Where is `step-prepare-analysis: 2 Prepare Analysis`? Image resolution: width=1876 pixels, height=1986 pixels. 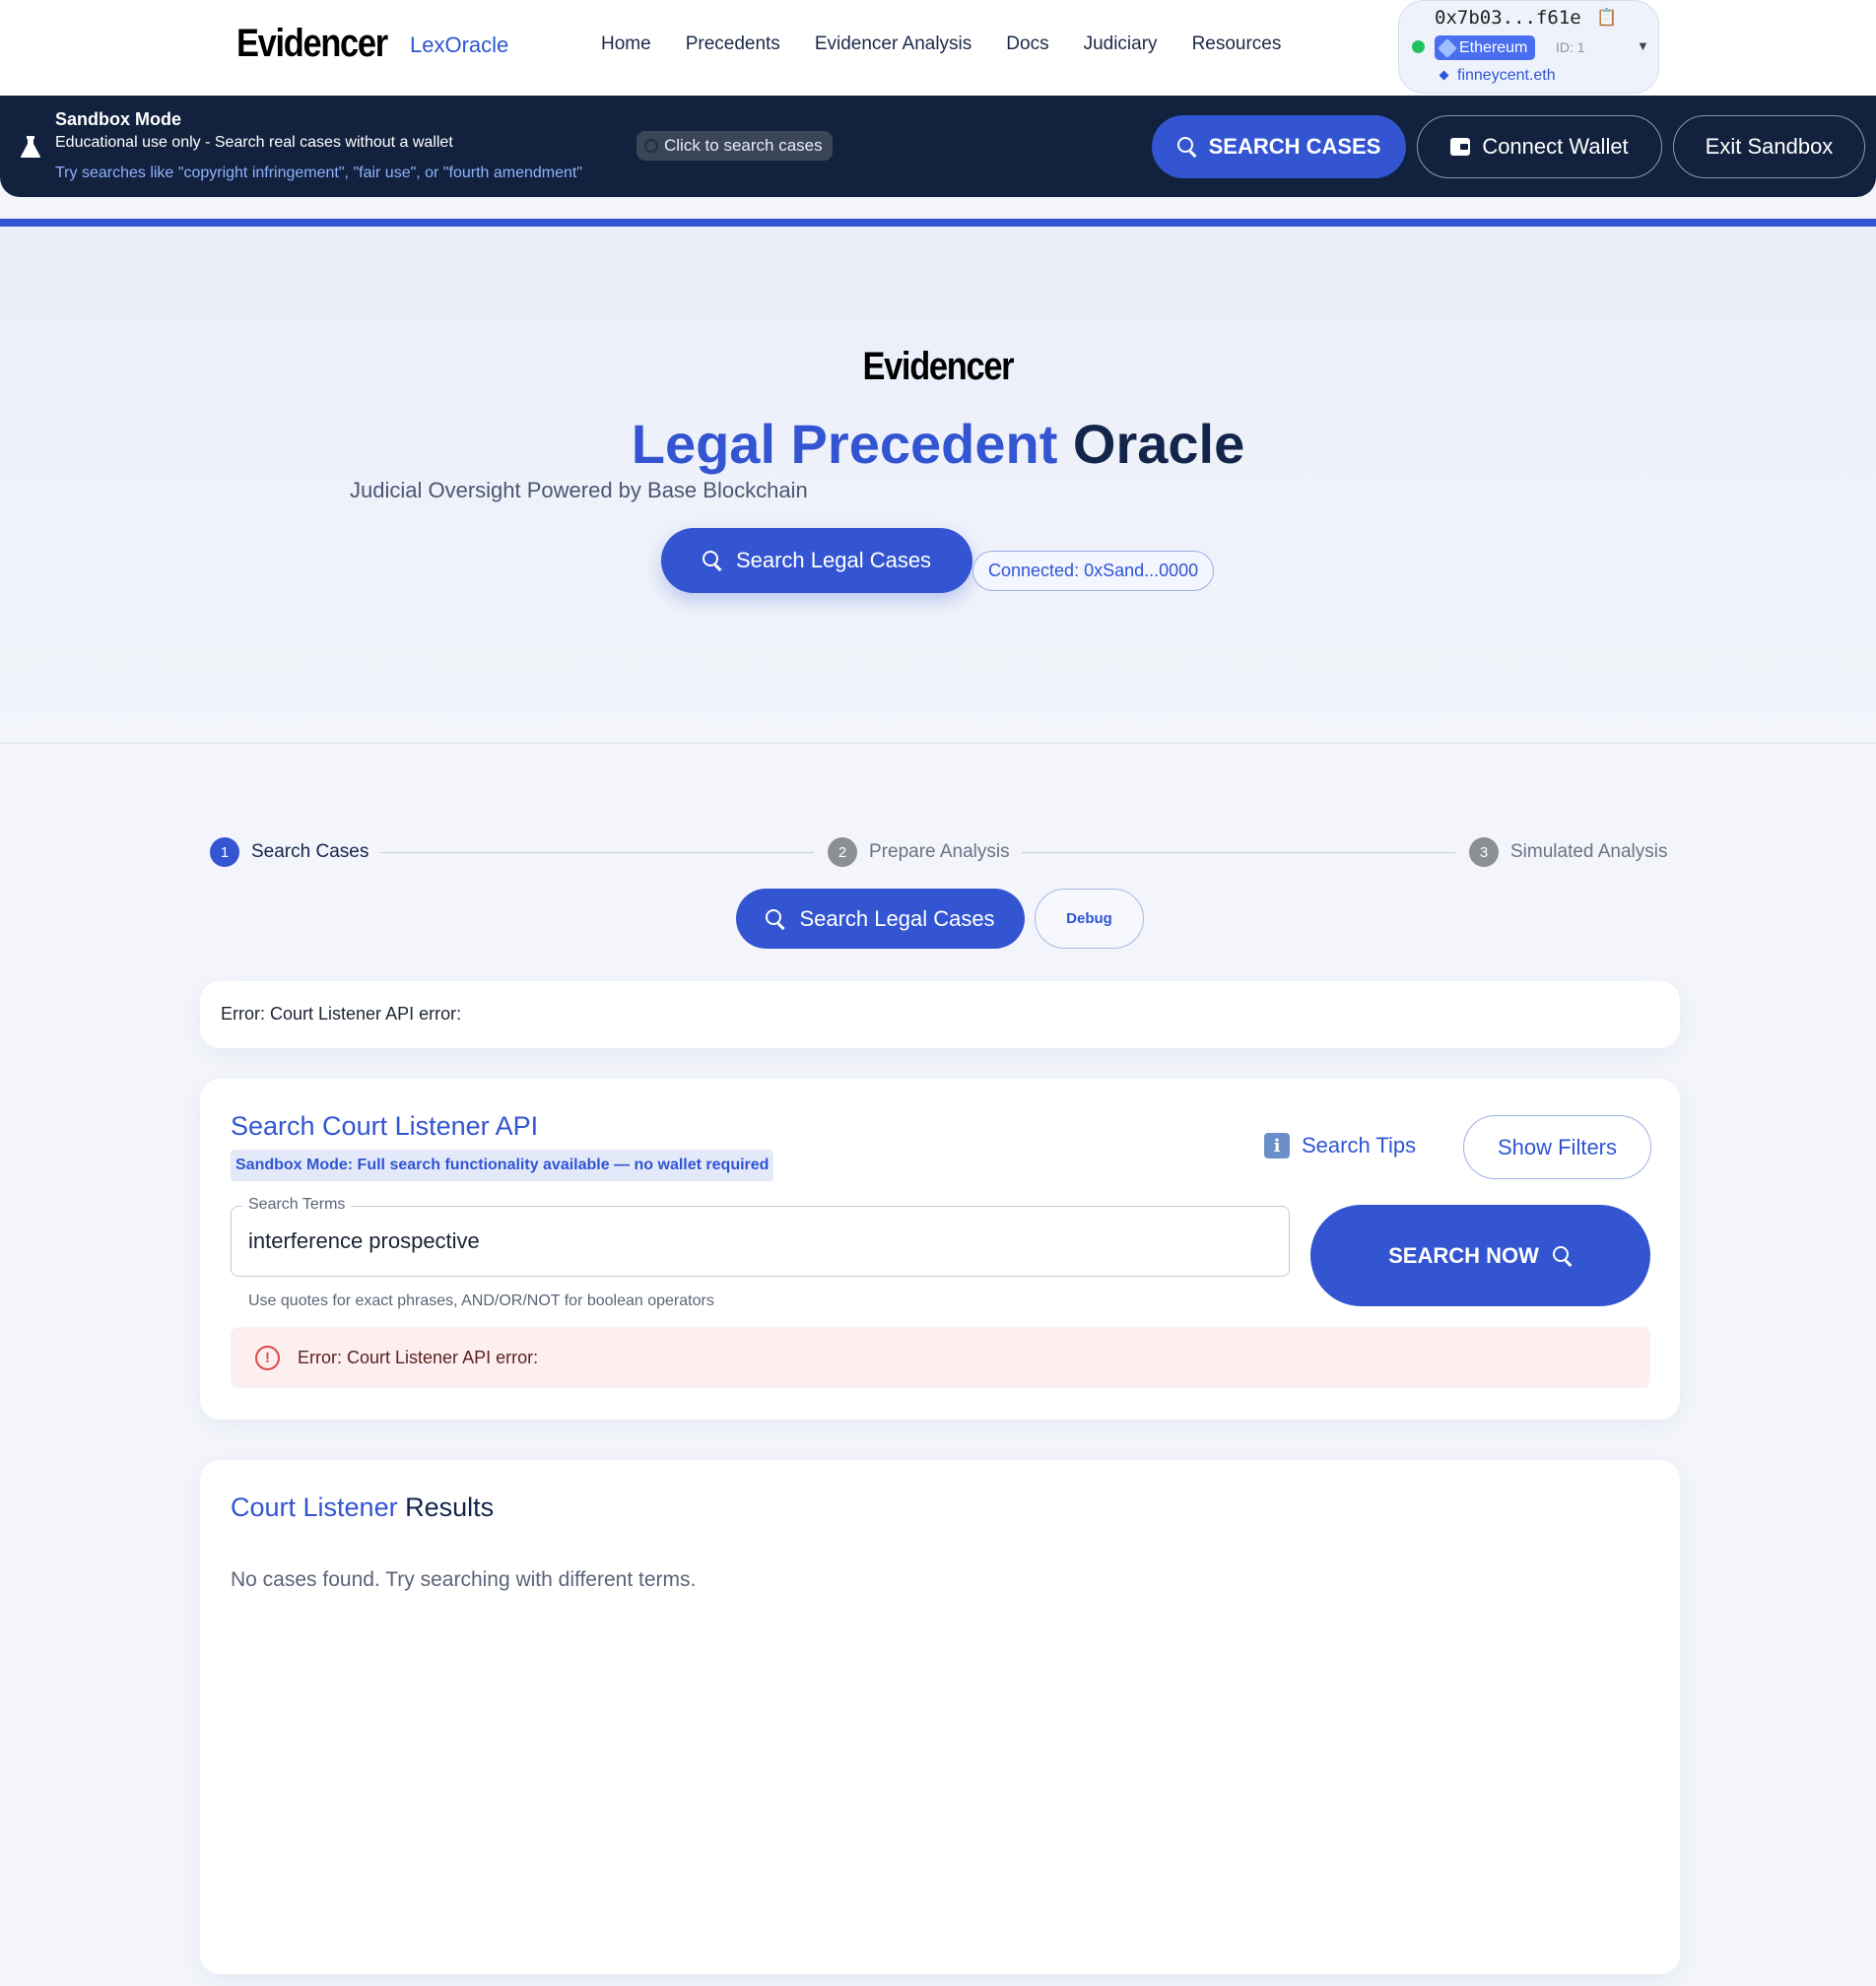
step-prepare-analysis: 2 Prepare Analysis is located at coordinates (919, 852).